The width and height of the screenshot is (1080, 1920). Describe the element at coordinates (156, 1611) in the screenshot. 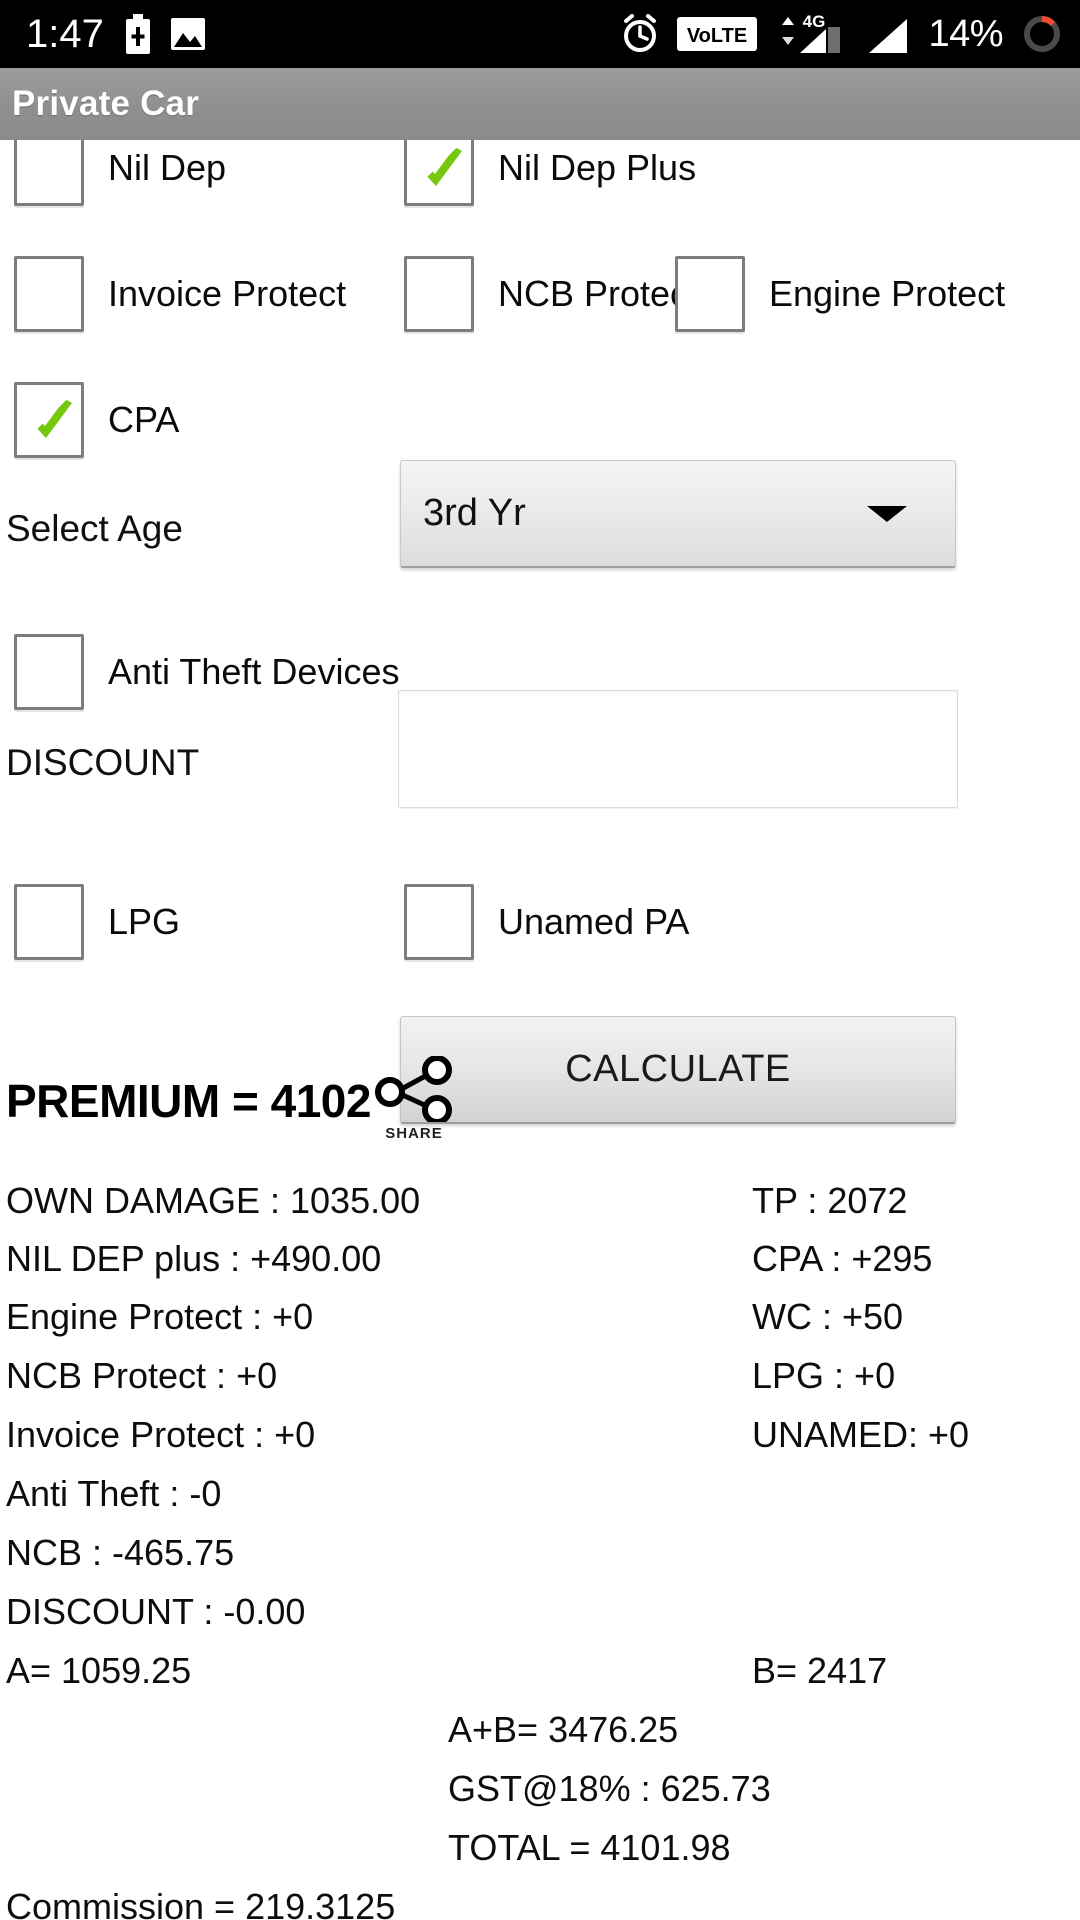

I see `result-discount: DISCOUNT : -0.00` at that location.